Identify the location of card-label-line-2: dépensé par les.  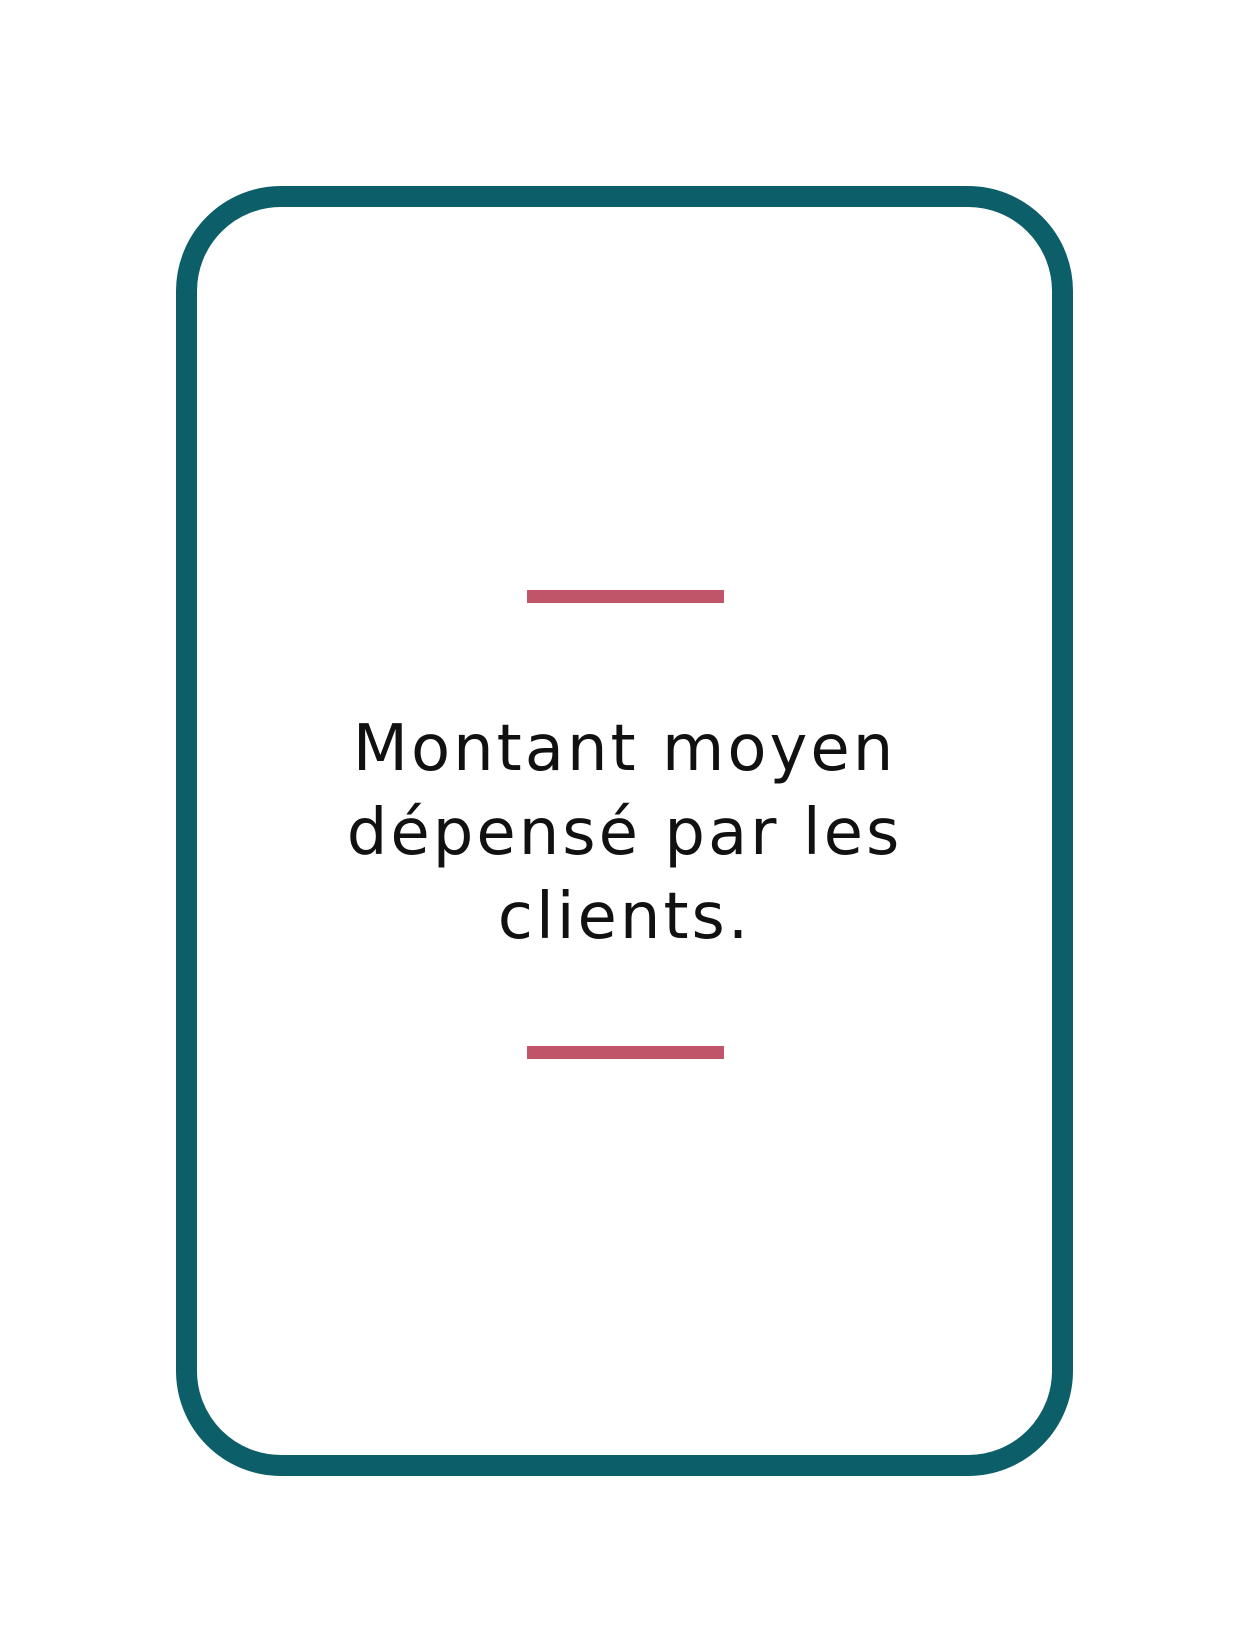
(624, 833).